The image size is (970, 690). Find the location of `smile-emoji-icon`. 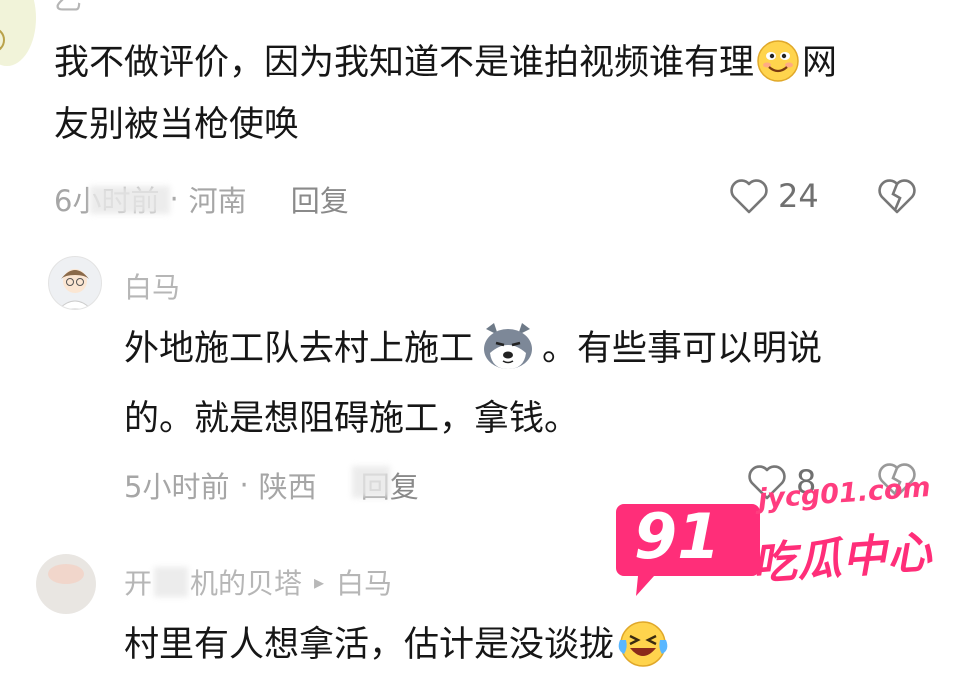

smile-emoji-icon is located at coordinates (778, 61).